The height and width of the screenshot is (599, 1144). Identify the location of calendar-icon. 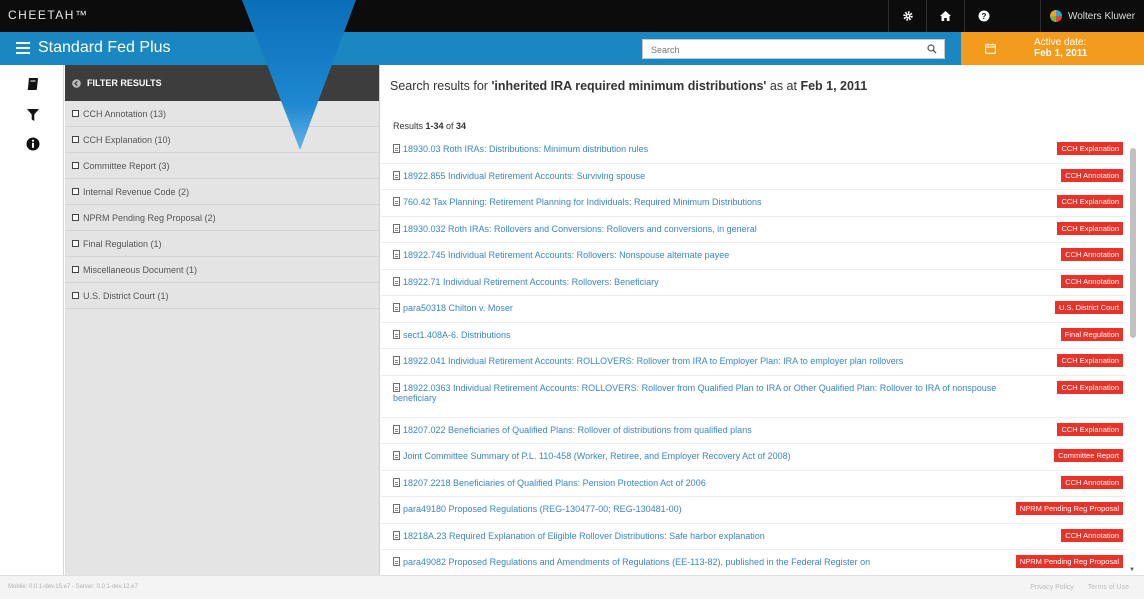
(990, 48).